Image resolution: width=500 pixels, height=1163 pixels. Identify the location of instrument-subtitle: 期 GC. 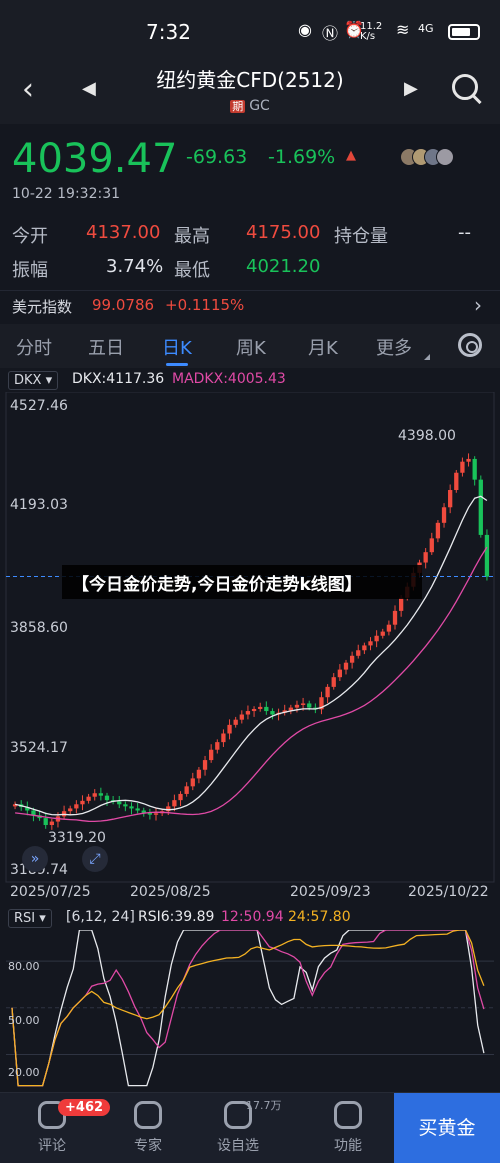
(250, 106).